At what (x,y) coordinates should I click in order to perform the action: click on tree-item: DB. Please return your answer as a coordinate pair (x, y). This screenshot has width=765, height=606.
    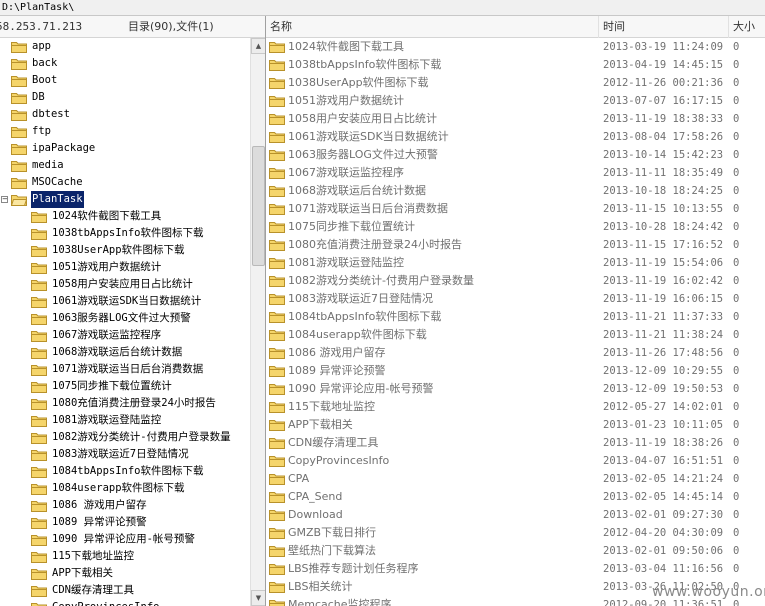
    Looking at the image, I should click on (28, 97).